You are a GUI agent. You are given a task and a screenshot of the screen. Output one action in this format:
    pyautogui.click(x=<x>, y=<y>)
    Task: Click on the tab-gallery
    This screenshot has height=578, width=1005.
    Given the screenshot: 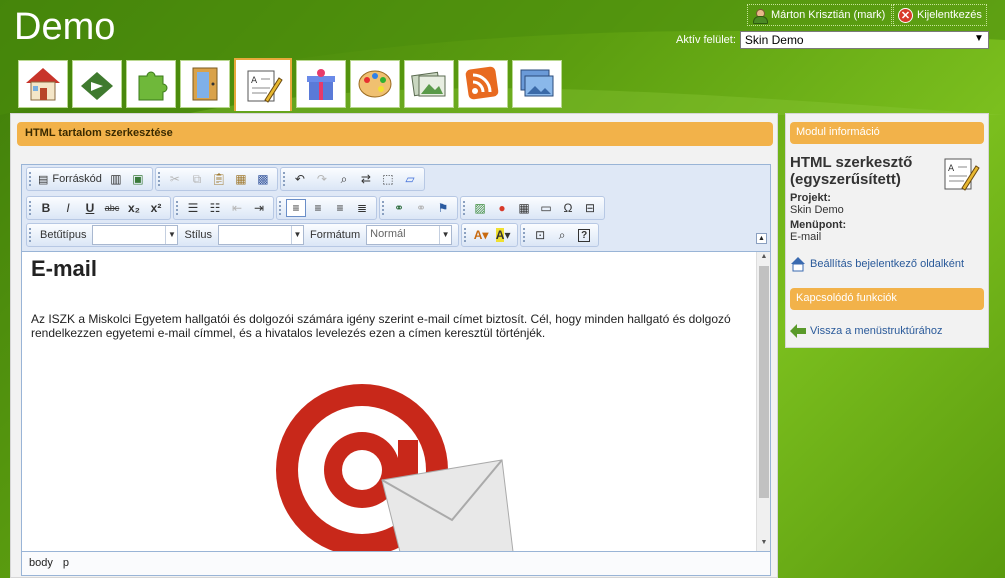 What is the action you would take?
    pyautogui.click(x=429, y=84)
    